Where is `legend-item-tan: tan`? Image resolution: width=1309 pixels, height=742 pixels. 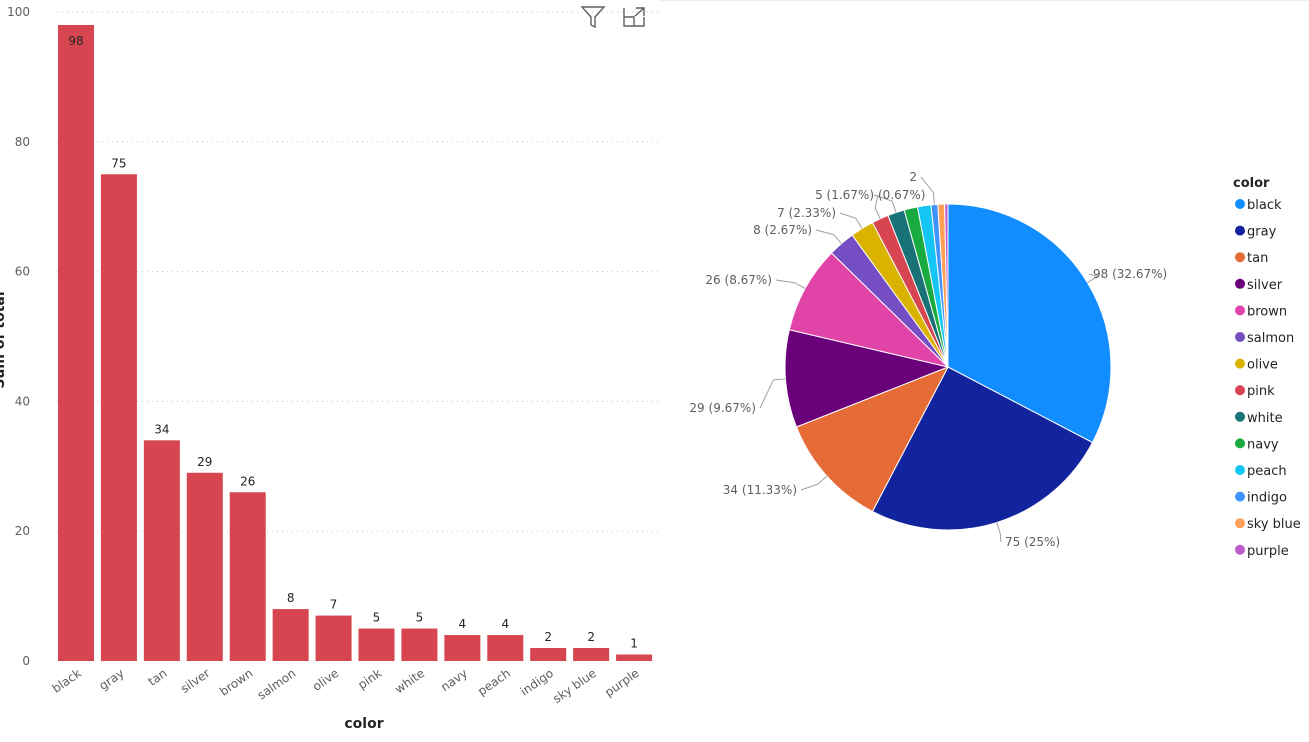
legend-item-tan: tan is located at coordinates (1257, 258).